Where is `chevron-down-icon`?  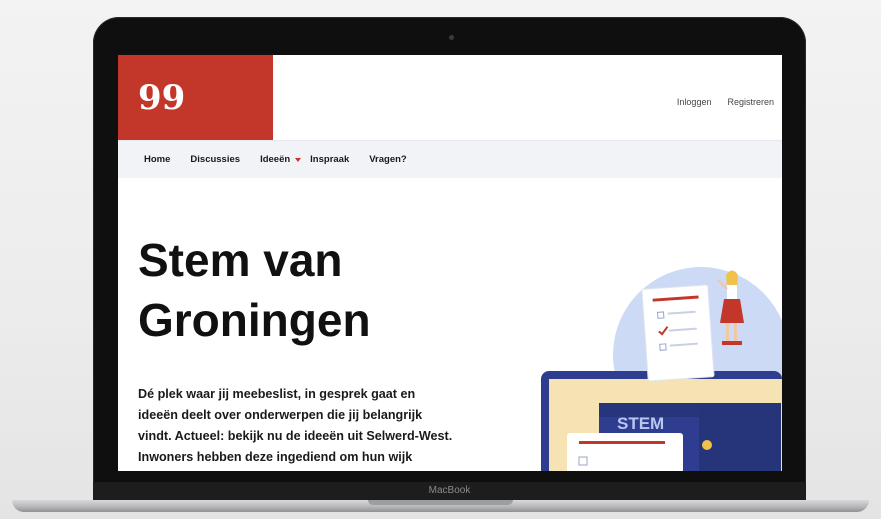 chevron-down-icon is located at coordinates (298, 159).